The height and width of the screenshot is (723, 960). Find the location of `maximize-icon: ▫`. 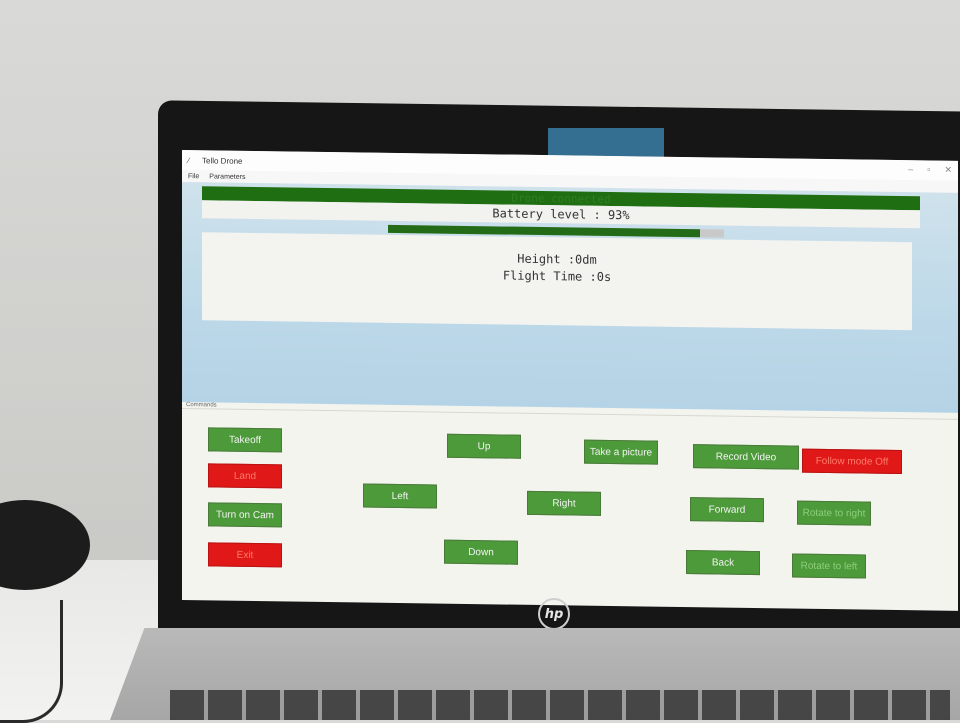

maximize-icon: ▫ is located at coordinates (928, 169).